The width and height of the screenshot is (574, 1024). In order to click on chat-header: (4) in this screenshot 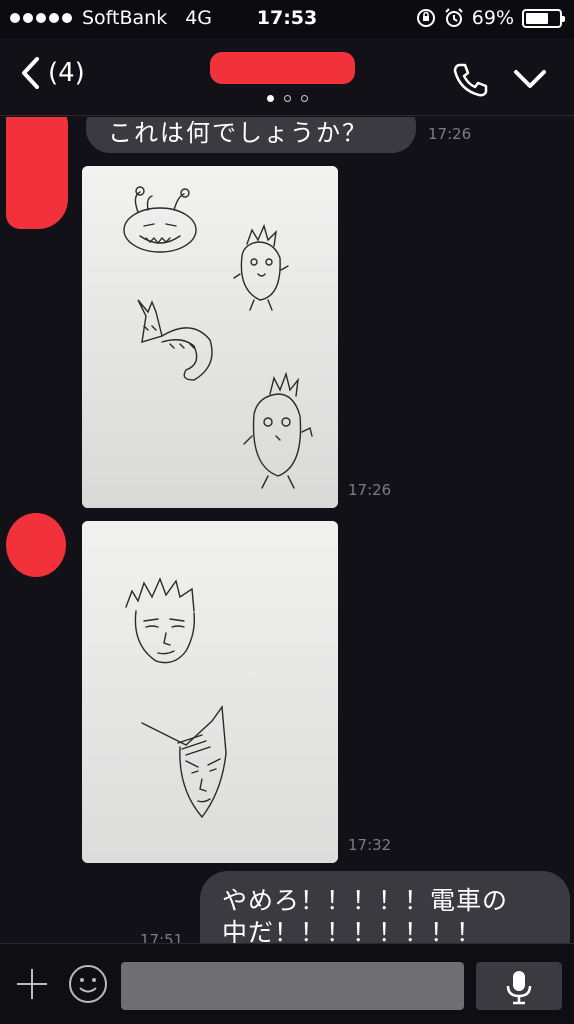, I will do `click(287, 77)`.